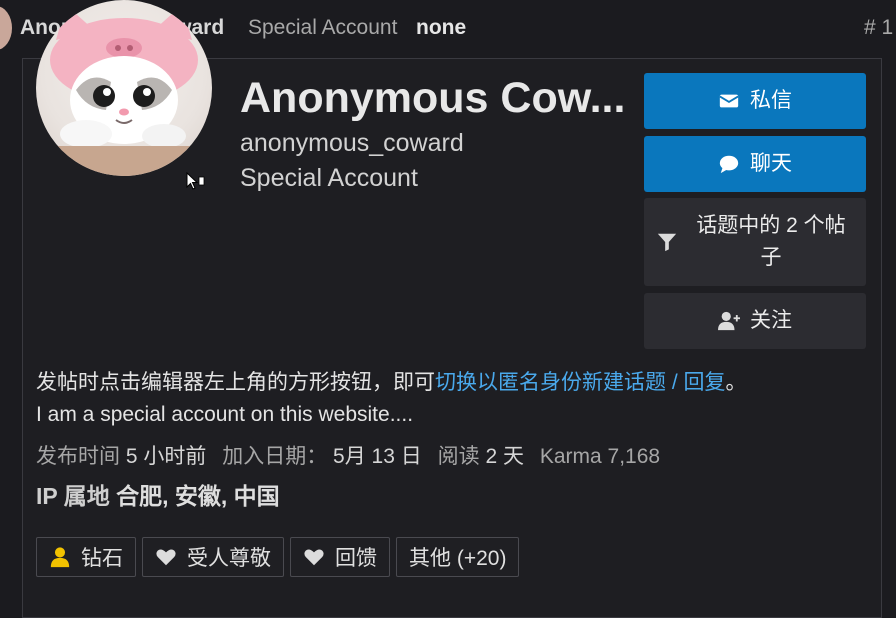 This screenshot has height=618, width=896. I want to click on filter-posts-button: 话题中的 2 个帖子, so click(755, 242).